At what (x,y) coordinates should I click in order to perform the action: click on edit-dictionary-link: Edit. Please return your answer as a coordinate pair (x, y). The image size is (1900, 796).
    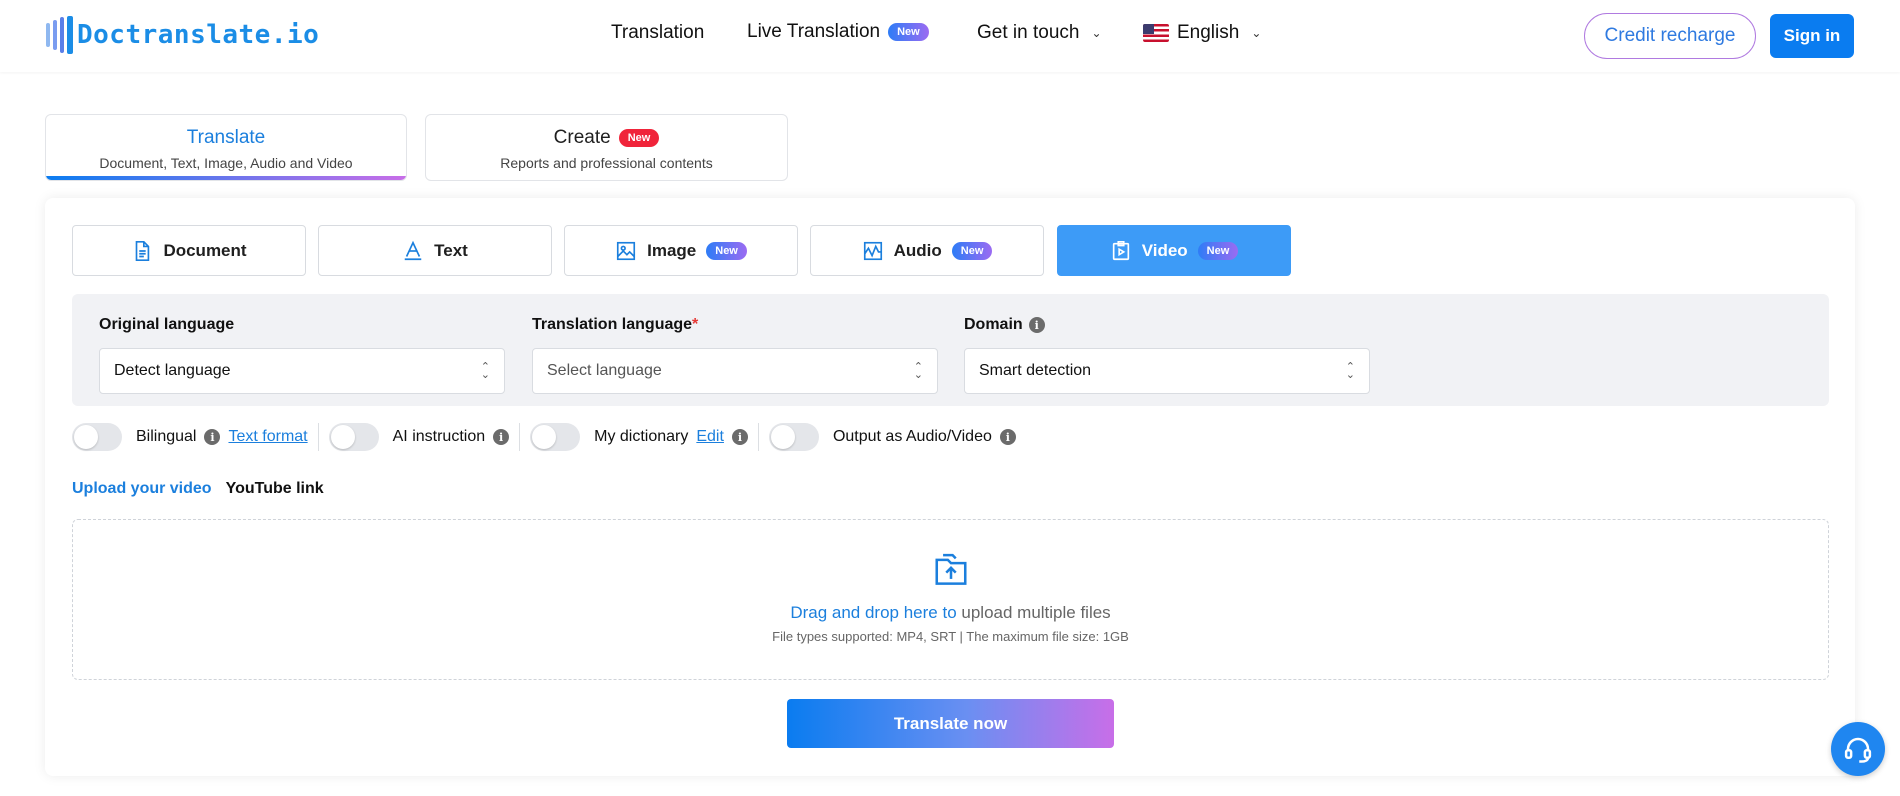
    Looking at the image, I should click on (710, 437).